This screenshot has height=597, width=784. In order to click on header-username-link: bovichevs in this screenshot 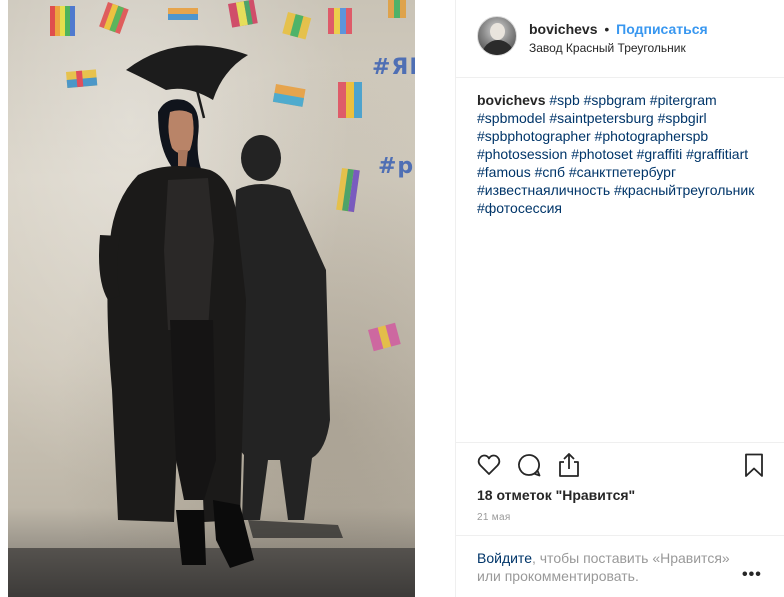, I will do `click(563, 29)`.